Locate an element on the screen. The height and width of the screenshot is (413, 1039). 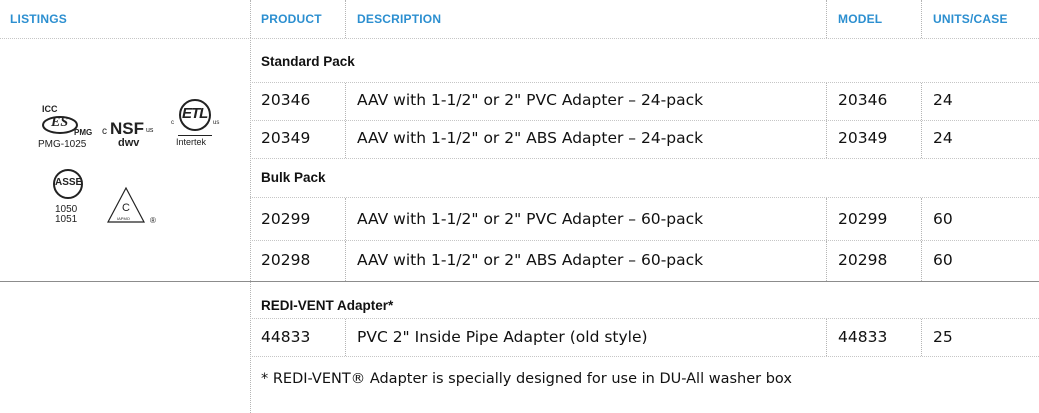
model-number: 44833 is located at coordinates (863, 337).